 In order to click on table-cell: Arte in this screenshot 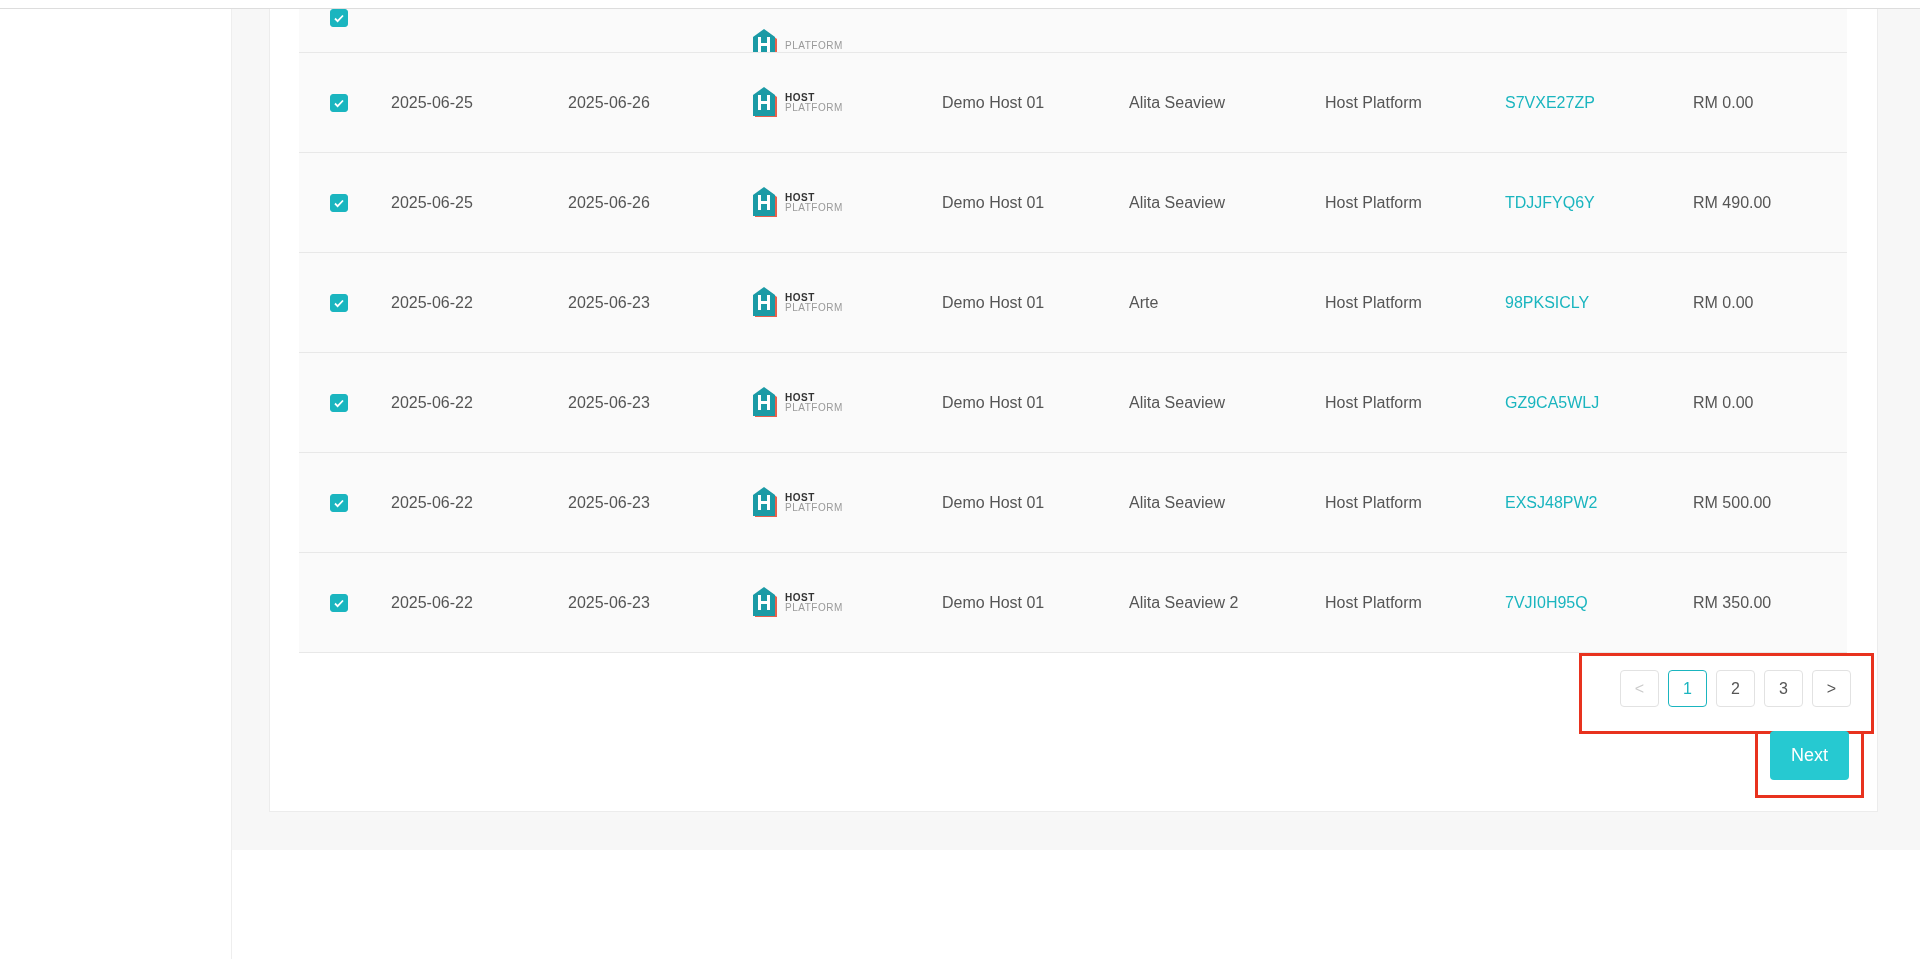, I will do `click(1144, 302)`.